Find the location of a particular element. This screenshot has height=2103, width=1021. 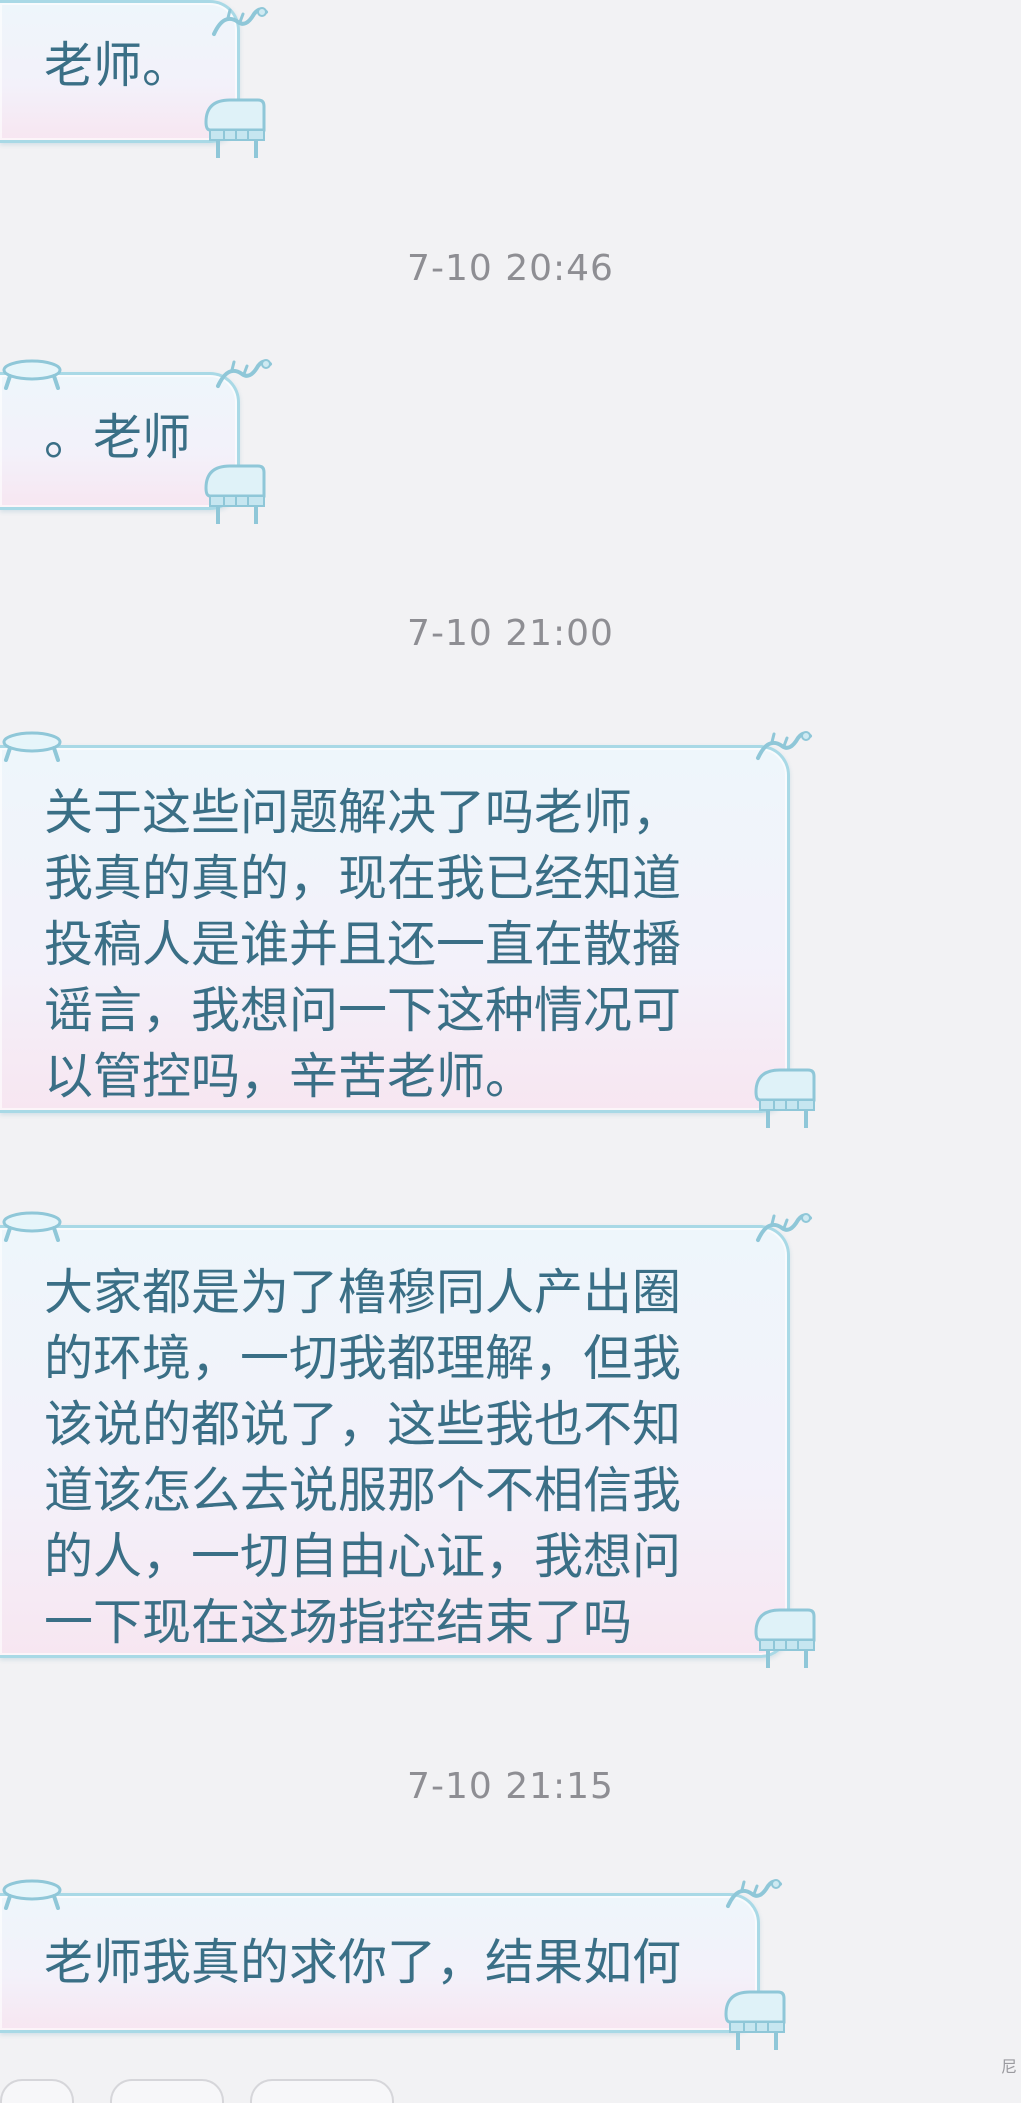

timestamp: 7-10 21:15 is located at coordinates (510, 1786).